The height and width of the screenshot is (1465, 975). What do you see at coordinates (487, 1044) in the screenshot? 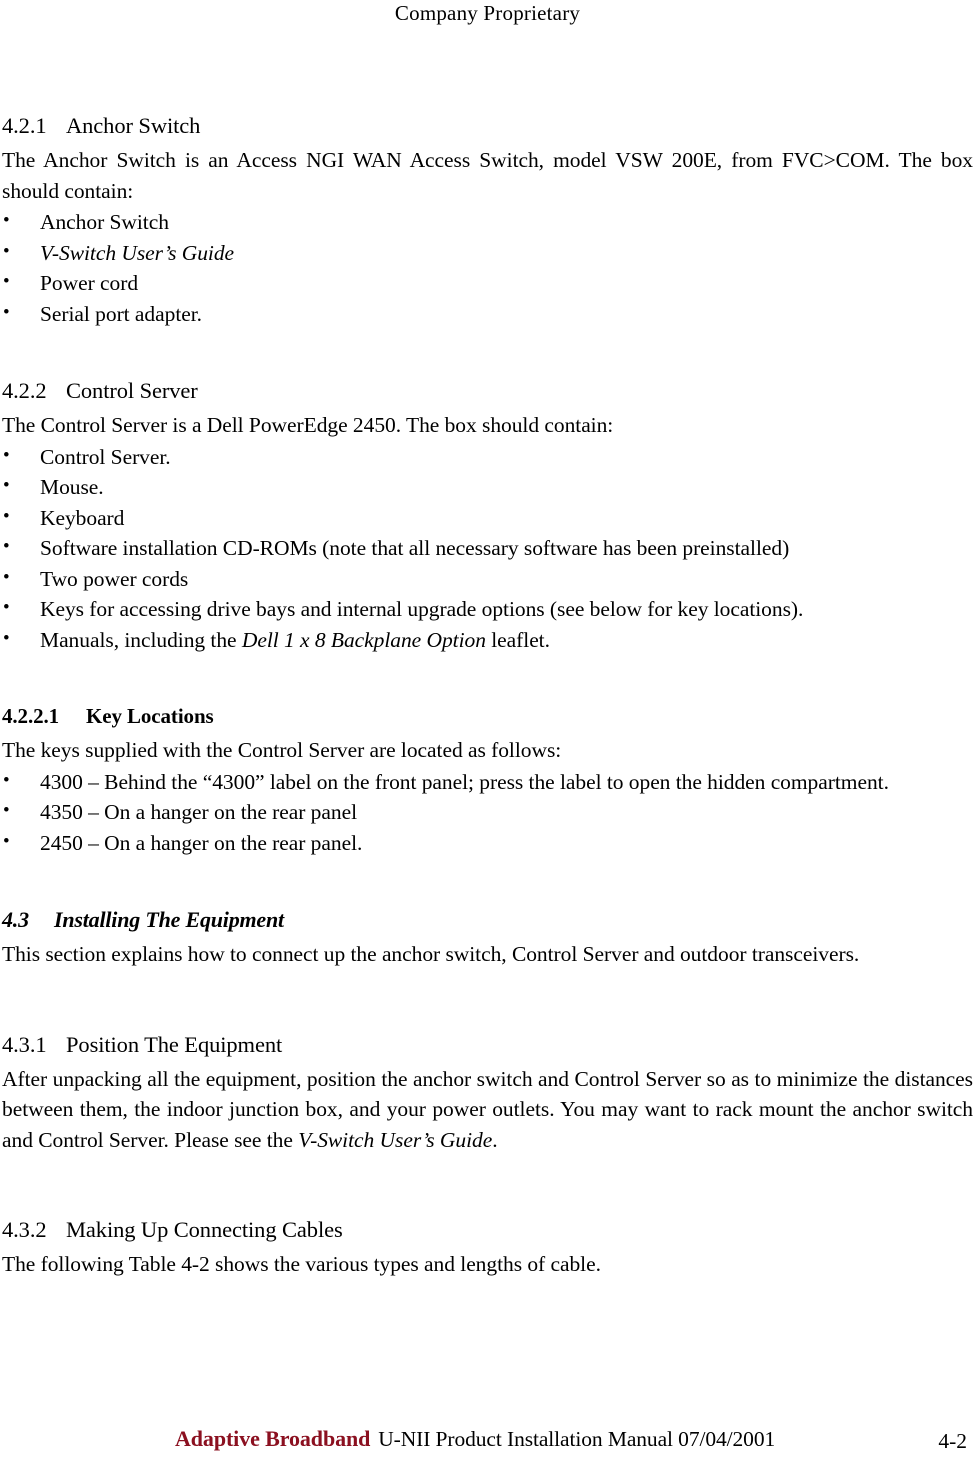
I see `heading-4-3-1: 4.3.1 Position The Equipment` at bounding box center [487, 1044].